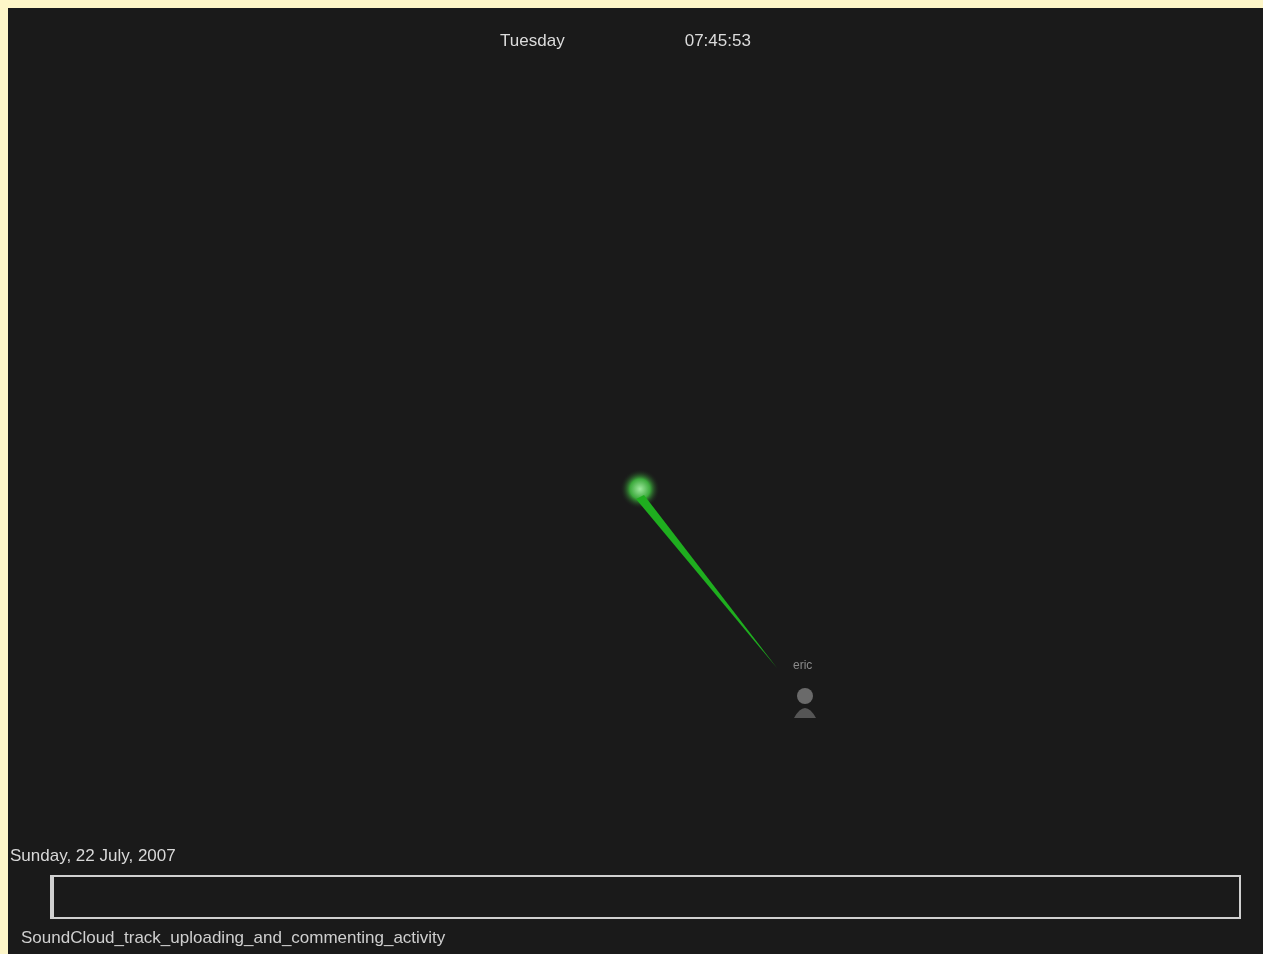  I want to click on timeline-date: Sunday, 22 July, 2007, so click(93, 856).